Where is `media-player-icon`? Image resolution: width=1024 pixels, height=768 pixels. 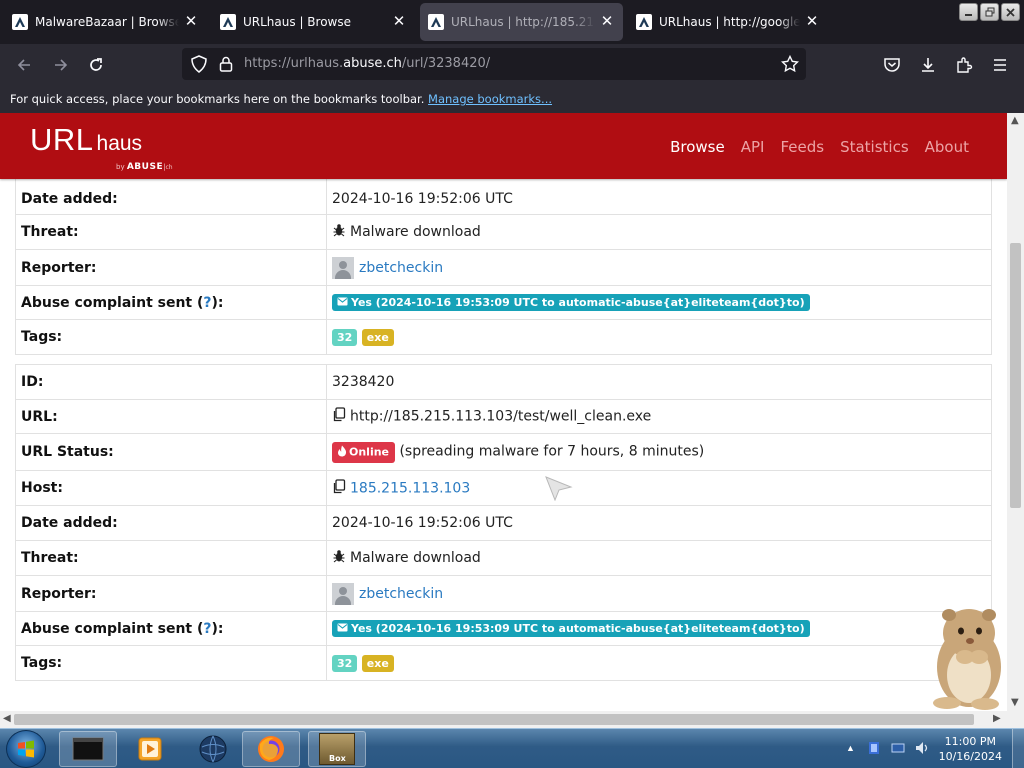 media-player-icon is located at coordinates (150, 749).